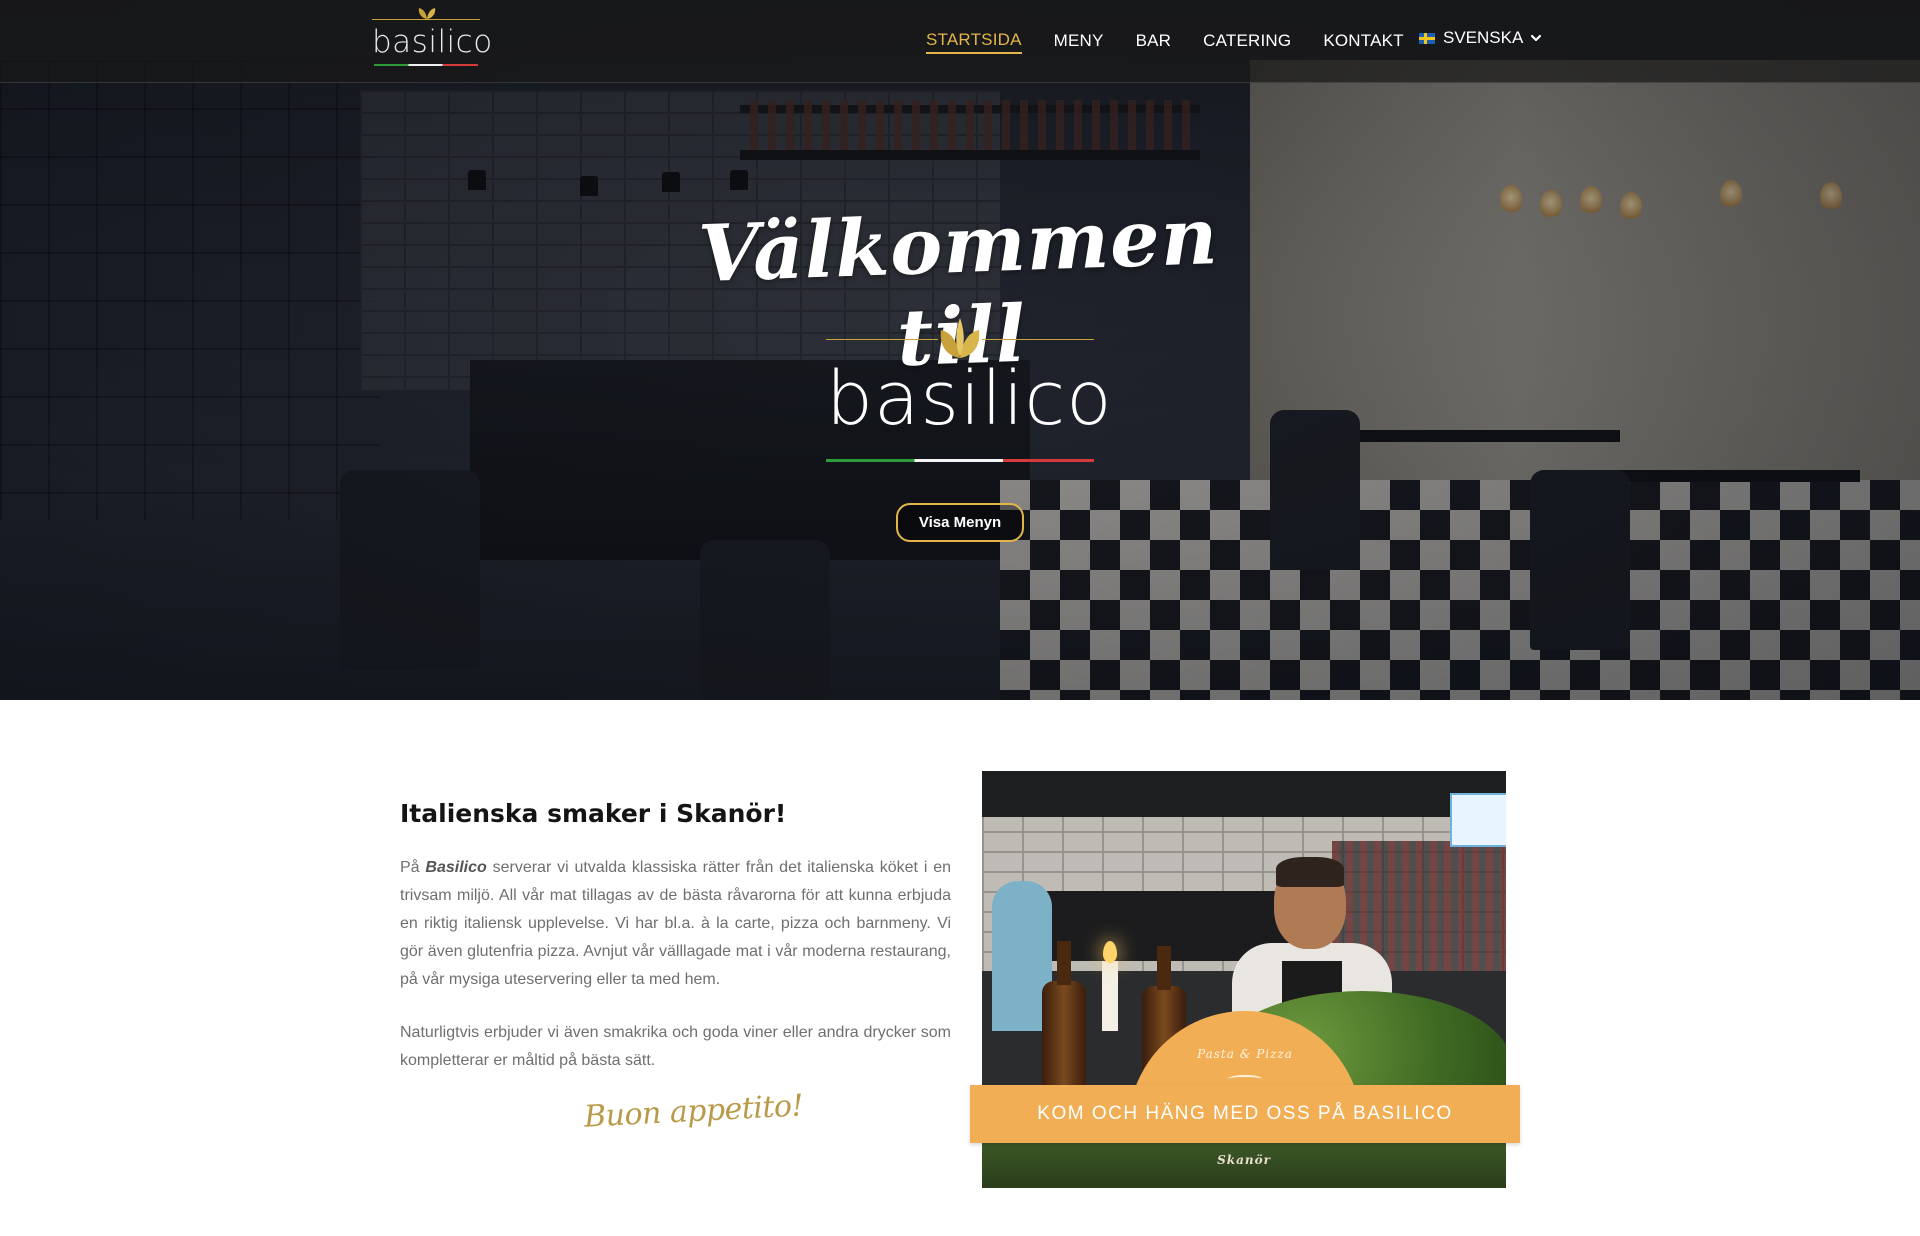  What do you see at coordinates (969, 399) in the screenshot?
I see `hero-logo-wordmark: basilico` at bounding box center [969, 399].